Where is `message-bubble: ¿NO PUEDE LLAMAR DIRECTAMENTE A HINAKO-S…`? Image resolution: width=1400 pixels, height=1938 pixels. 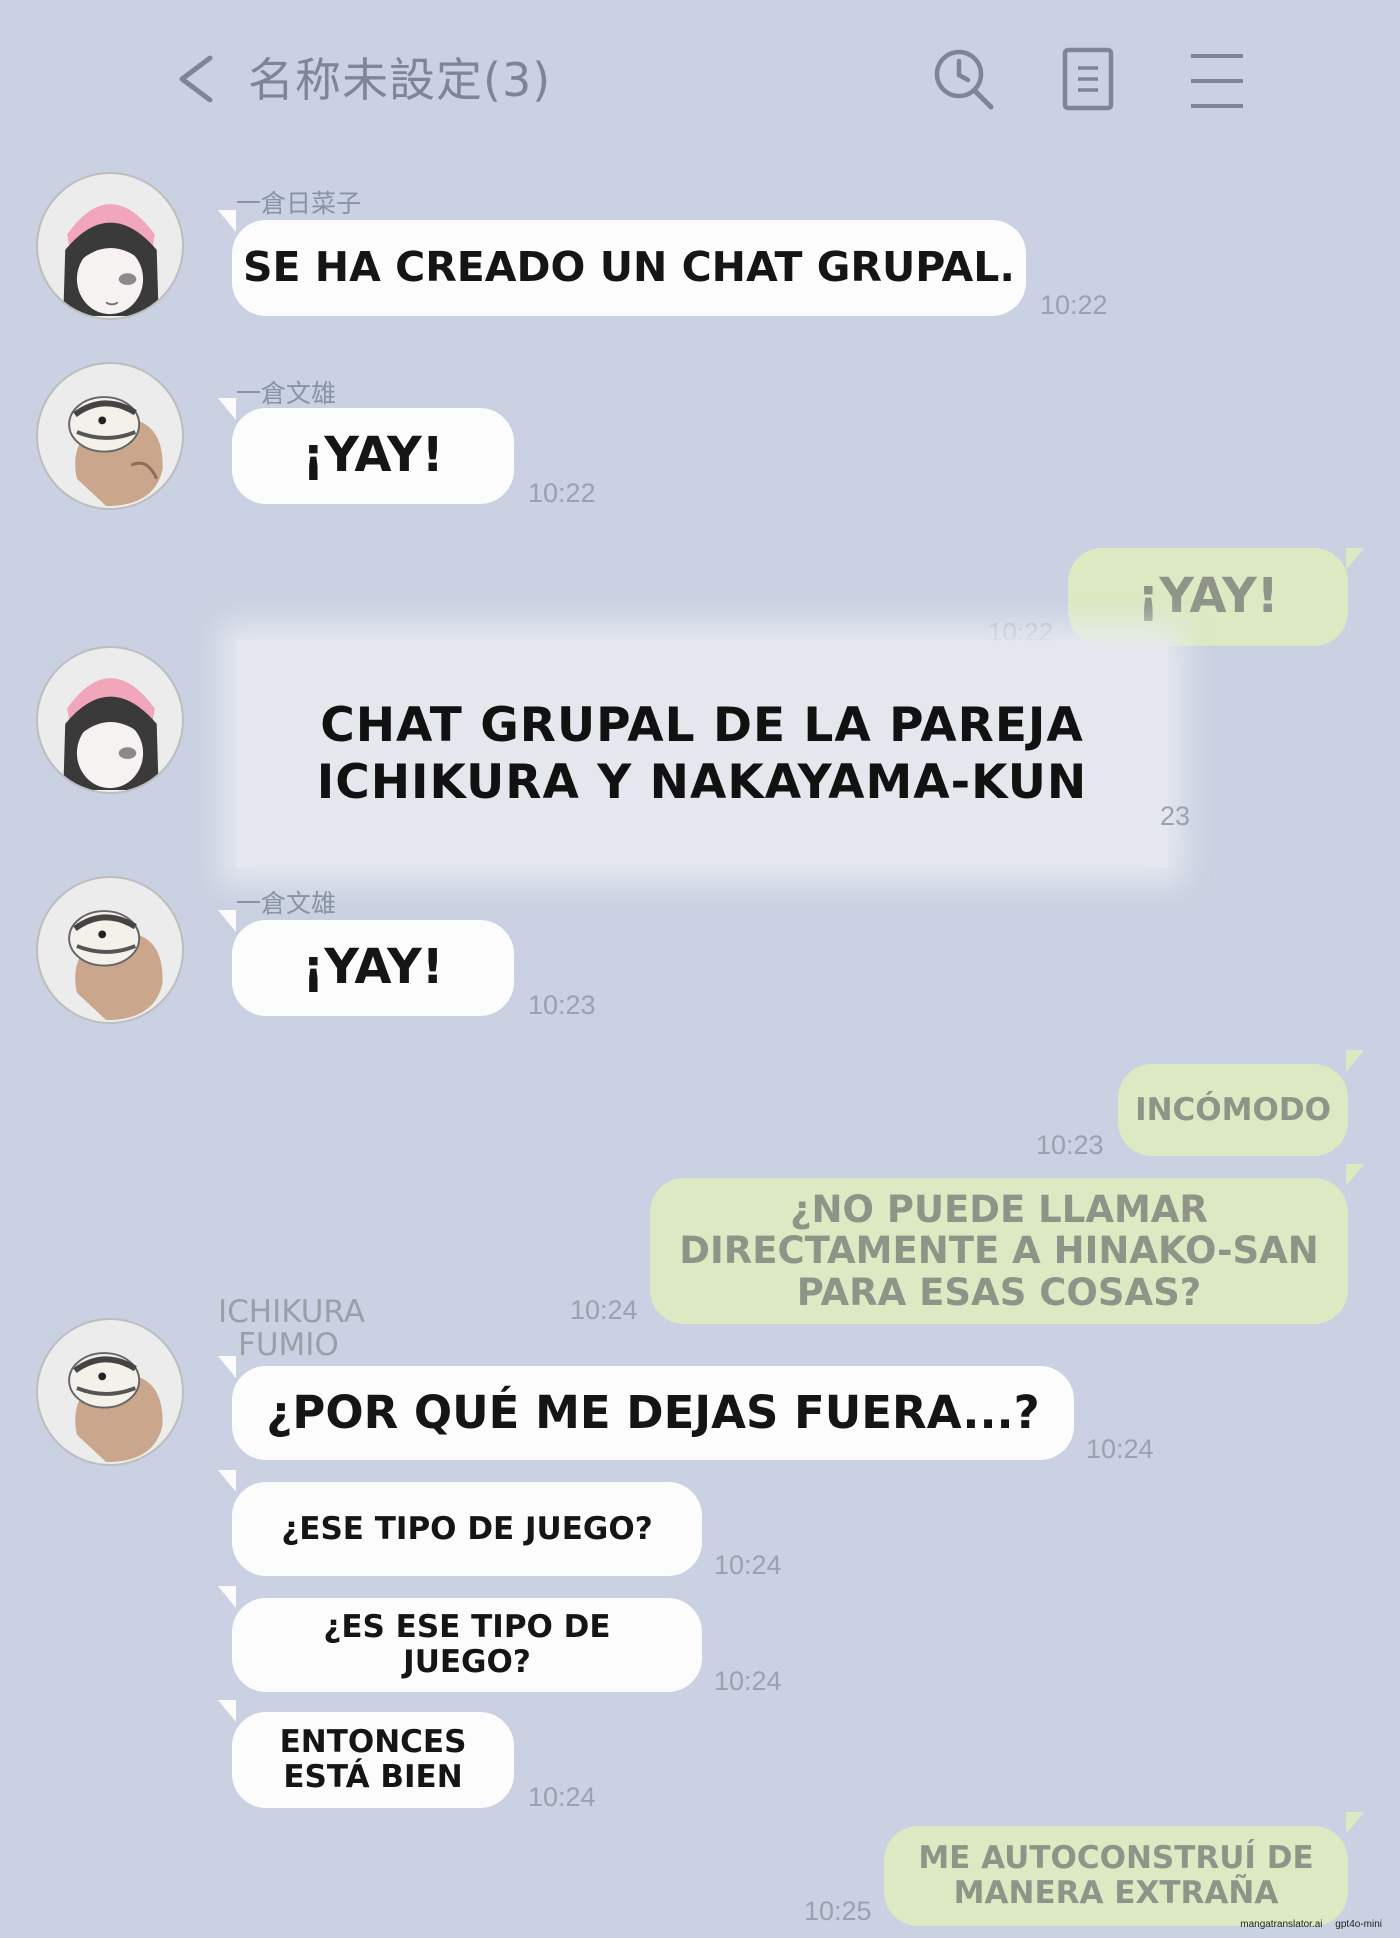 message-bubble: ¿NO PUEDE LLAMAR DIRECTAMENTE A HINAKO-S… is located at coordinates (999, 1251).